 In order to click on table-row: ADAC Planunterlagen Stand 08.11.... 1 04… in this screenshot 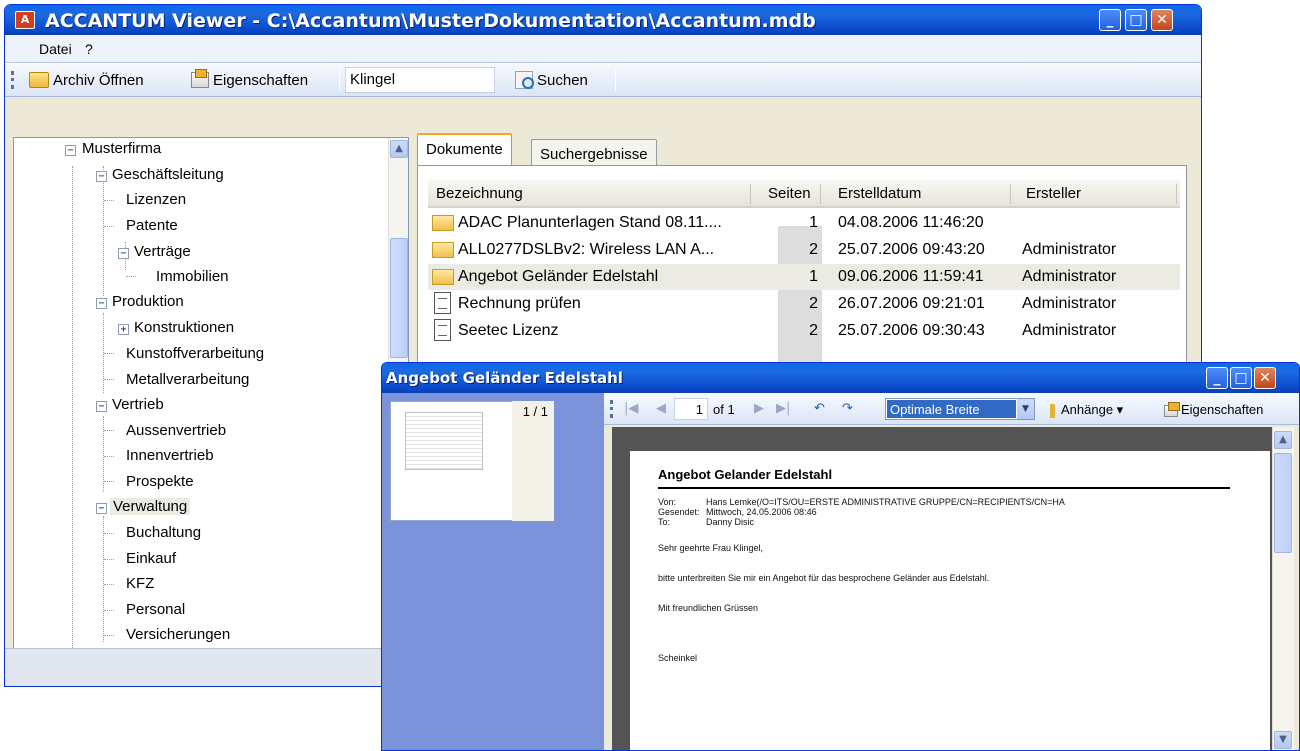, I will do `click(804, 223)`.